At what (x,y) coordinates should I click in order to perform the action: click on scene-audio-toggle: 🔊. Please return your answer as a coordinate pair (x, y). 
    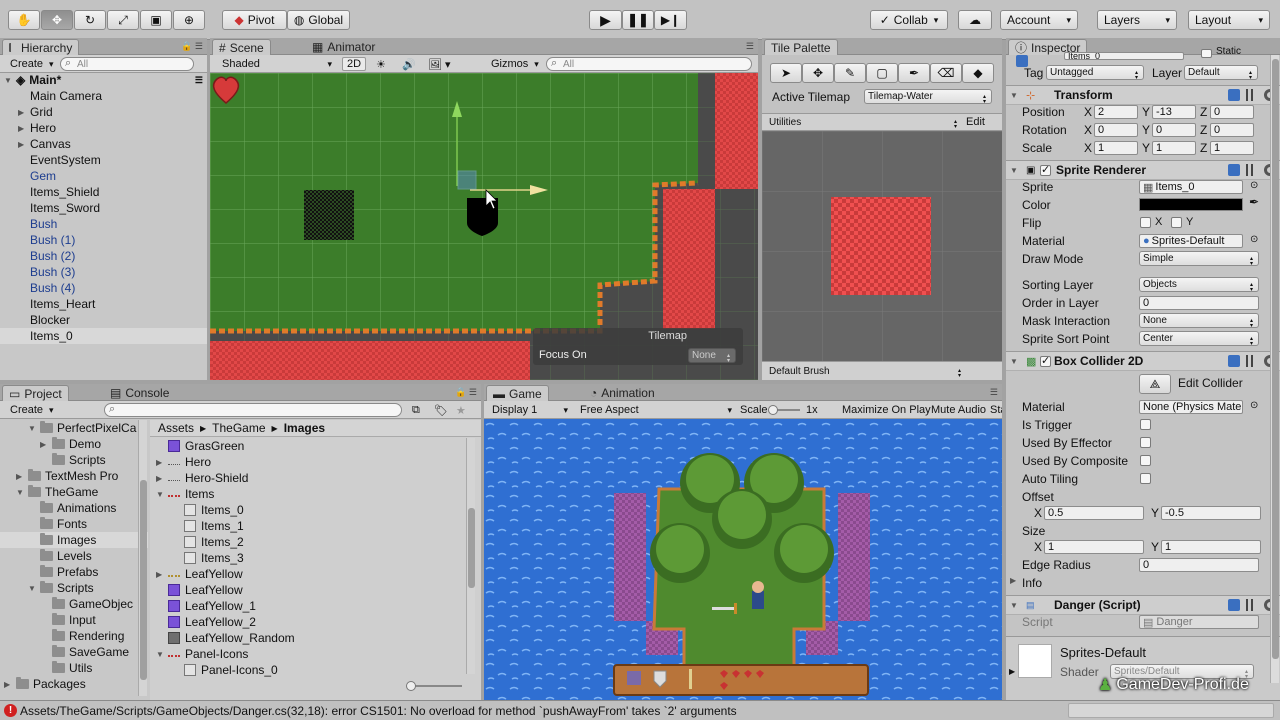
    Looking at the image, I should click on (409, 64).